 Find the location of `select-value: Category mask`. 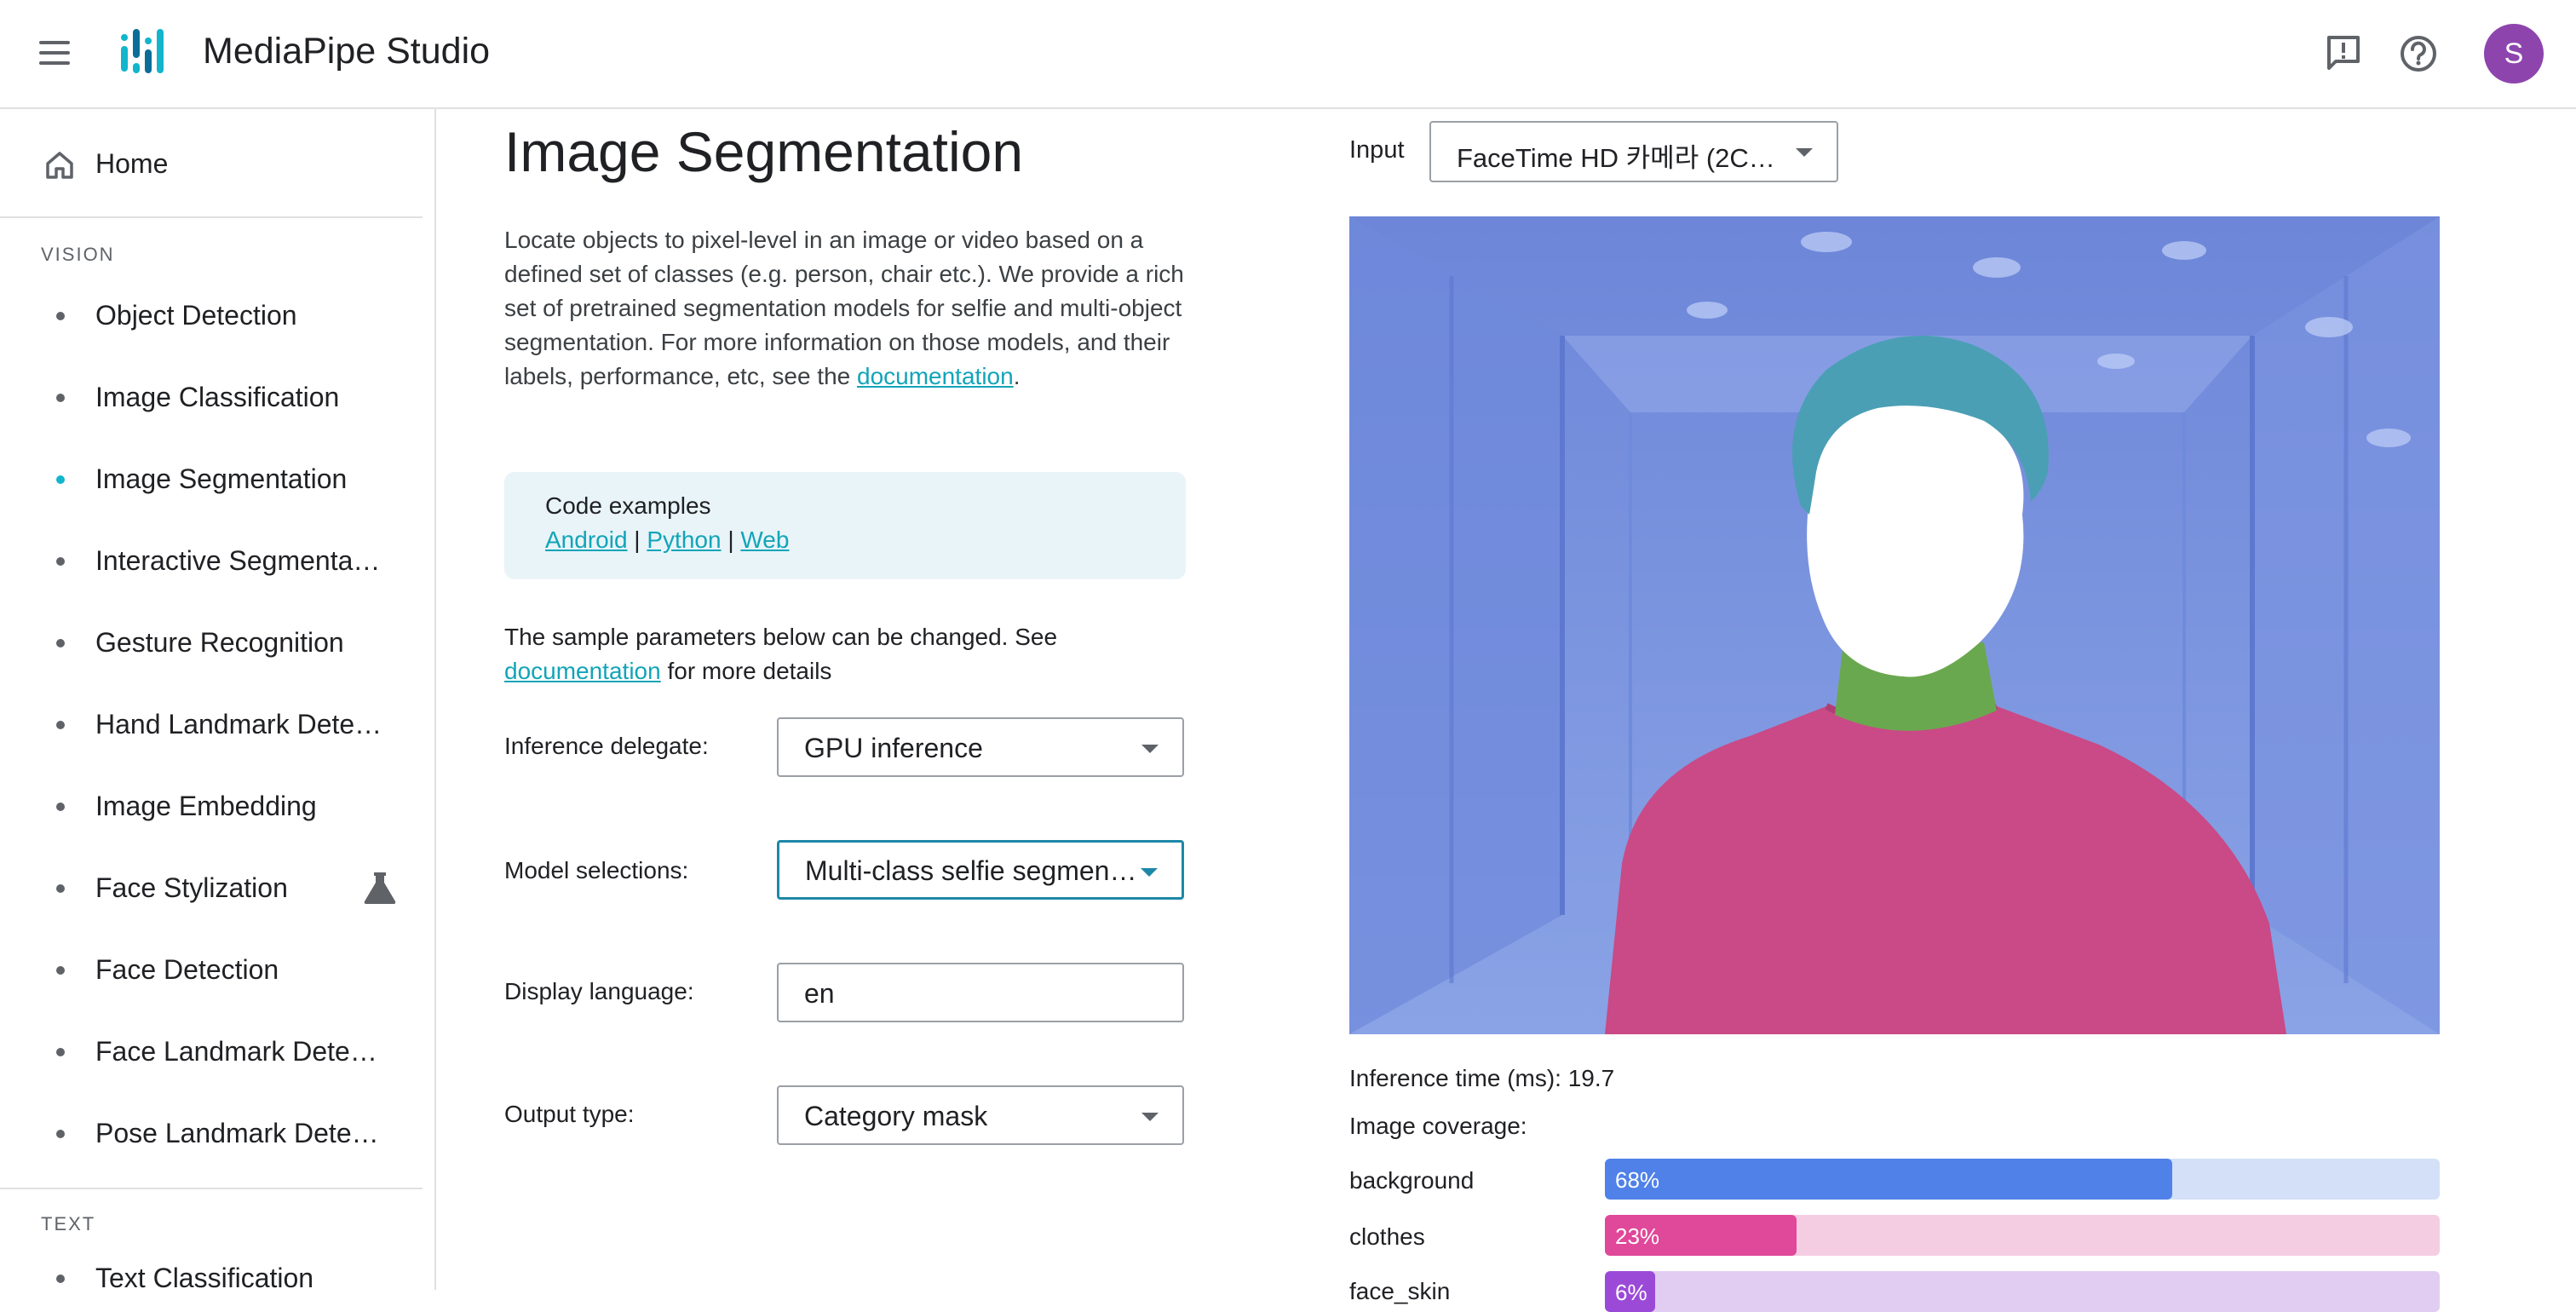

select-value: Category mask is located at coordinates (896, 1116).